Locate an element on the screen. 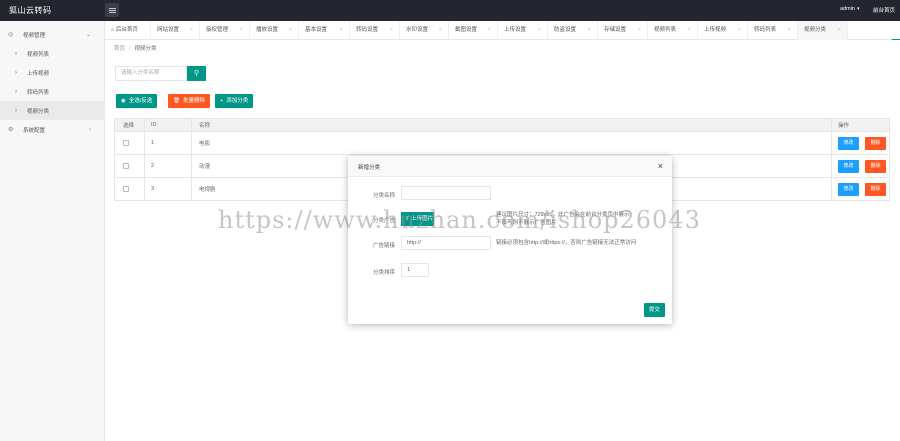 Image resolution: width=900 pixels, height=441 pixels. ad-link-input: http:// is located at coordinates (446, 243).